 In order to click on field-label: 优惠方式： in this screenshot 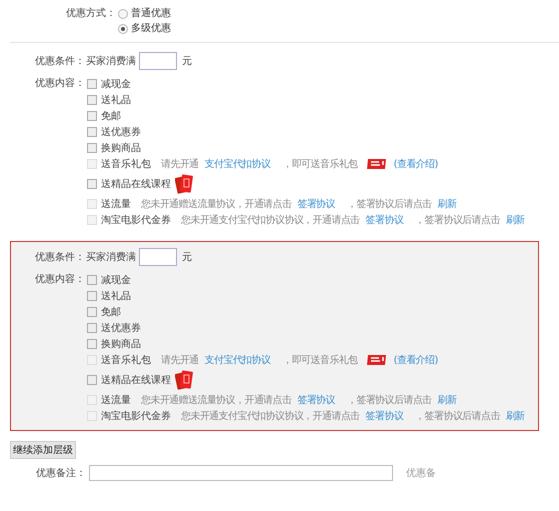, I will do `click(91, 13)`.